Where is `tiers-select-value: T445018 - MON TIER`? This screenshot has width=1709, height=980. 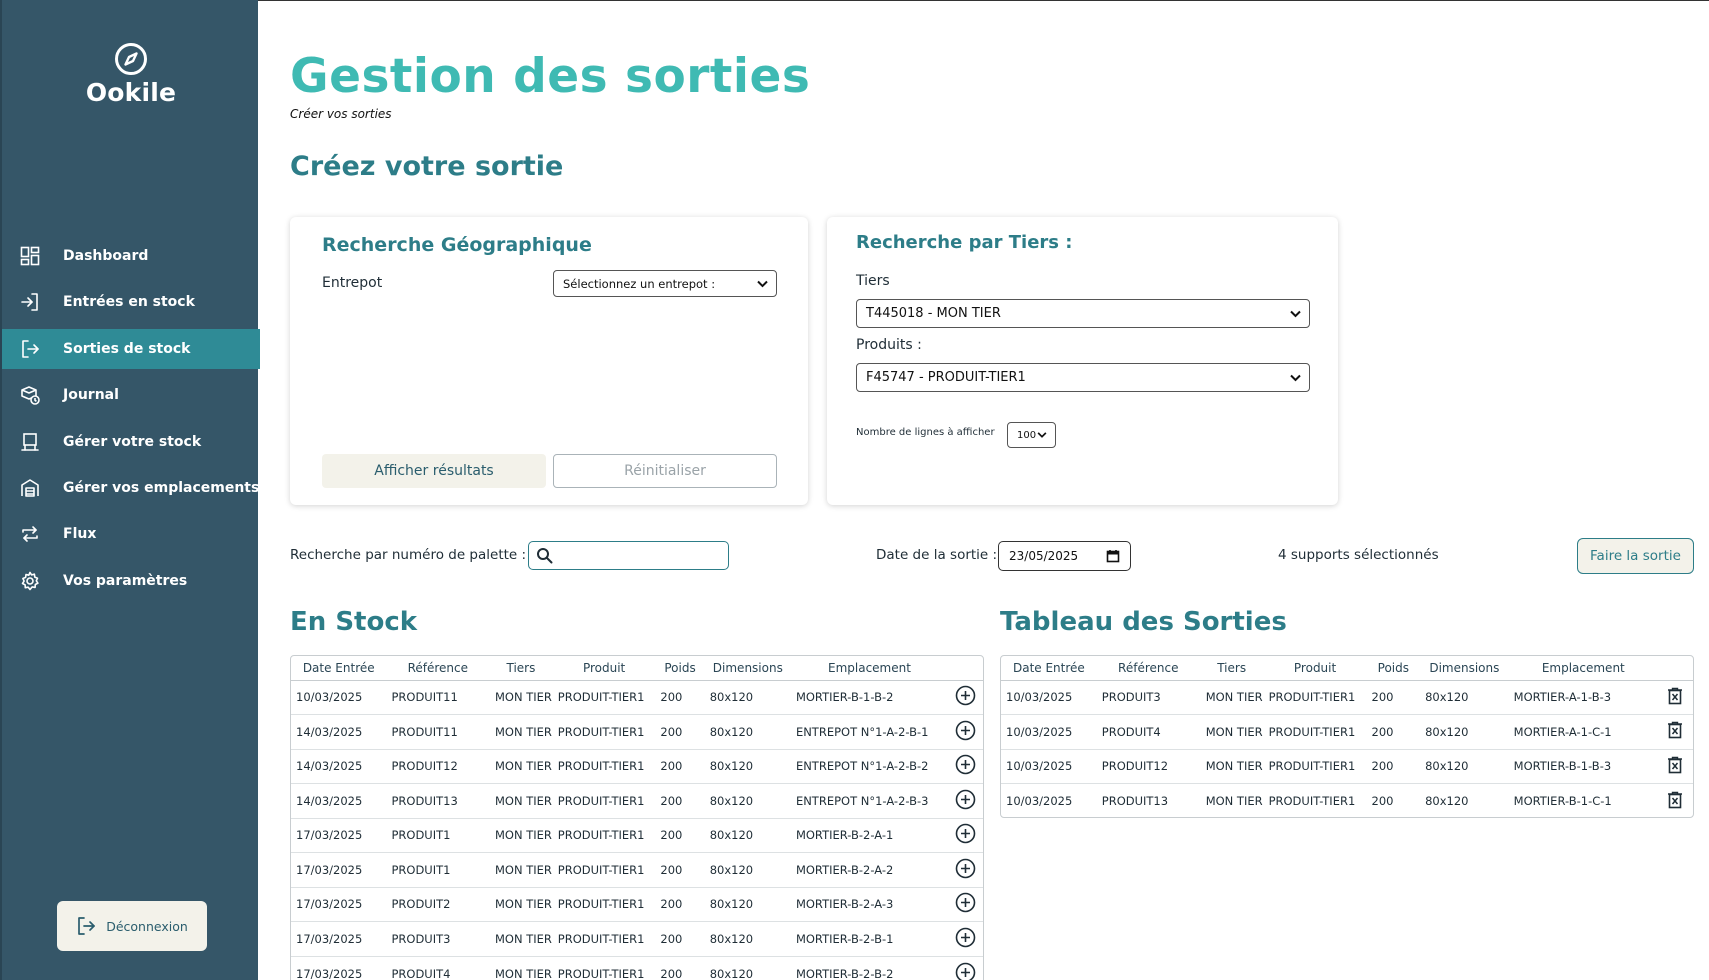 tiers-select-value: T445018 - MON TIER is located at coordinates (933, 313).